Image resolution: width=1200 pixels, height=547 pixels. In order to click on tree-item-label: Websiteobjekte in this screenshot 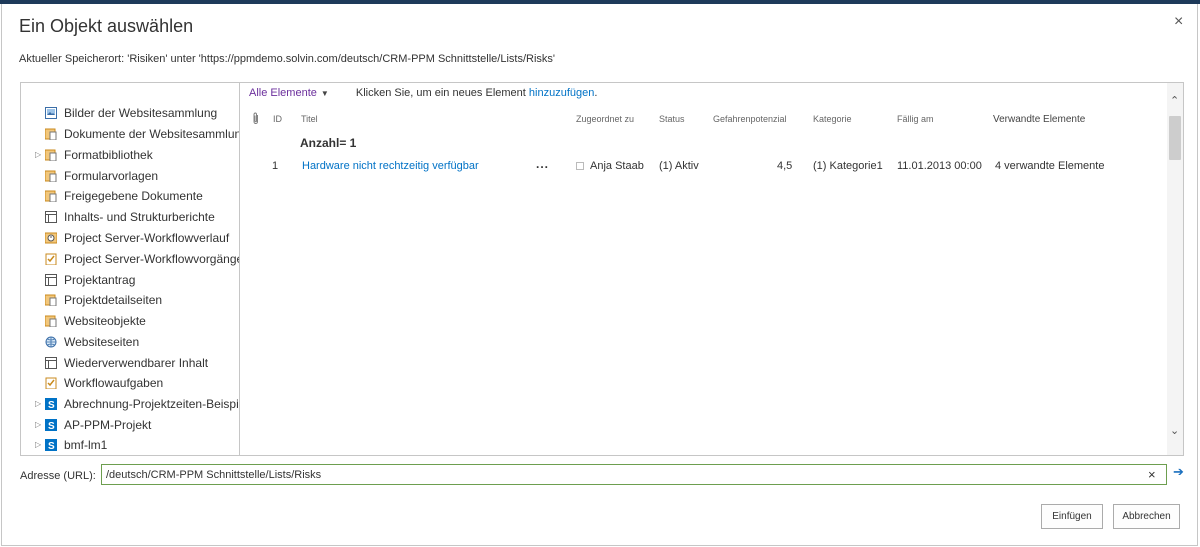, I will do `click(105, 321)`.